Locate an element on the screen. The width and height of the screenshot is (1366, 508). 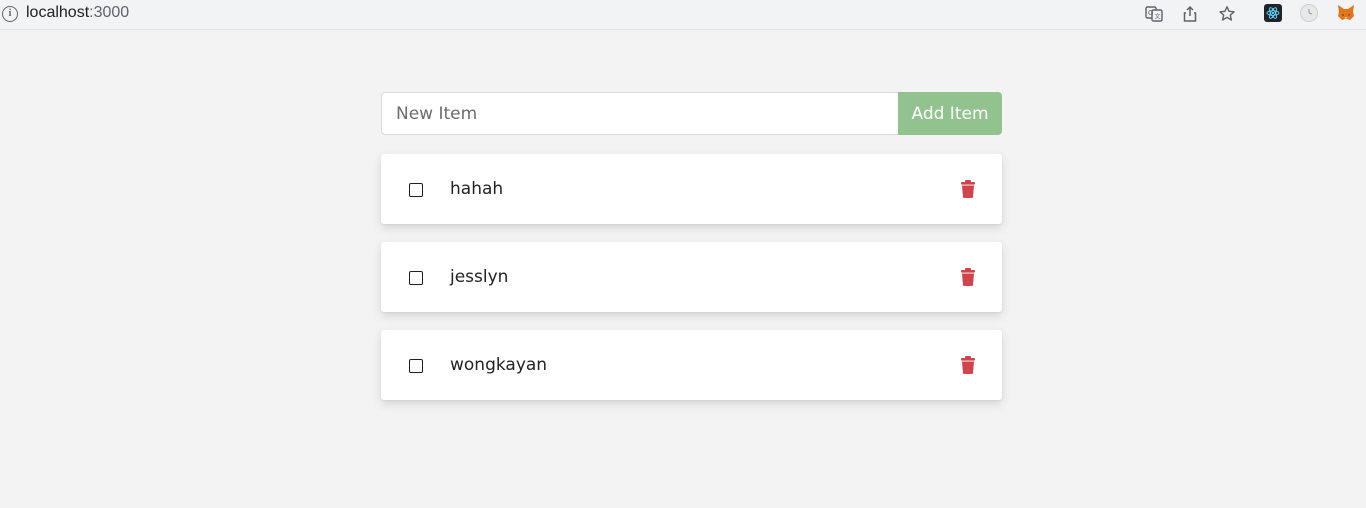
todo-text: jesslyn is located at coordinates (479, 277).